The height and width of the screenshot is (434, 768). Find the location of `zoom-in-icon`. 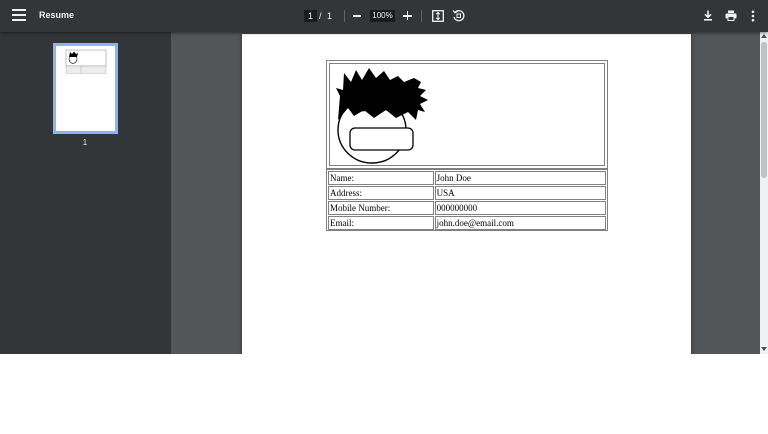

zoom-in-icon is located at coordinates (407, 15).